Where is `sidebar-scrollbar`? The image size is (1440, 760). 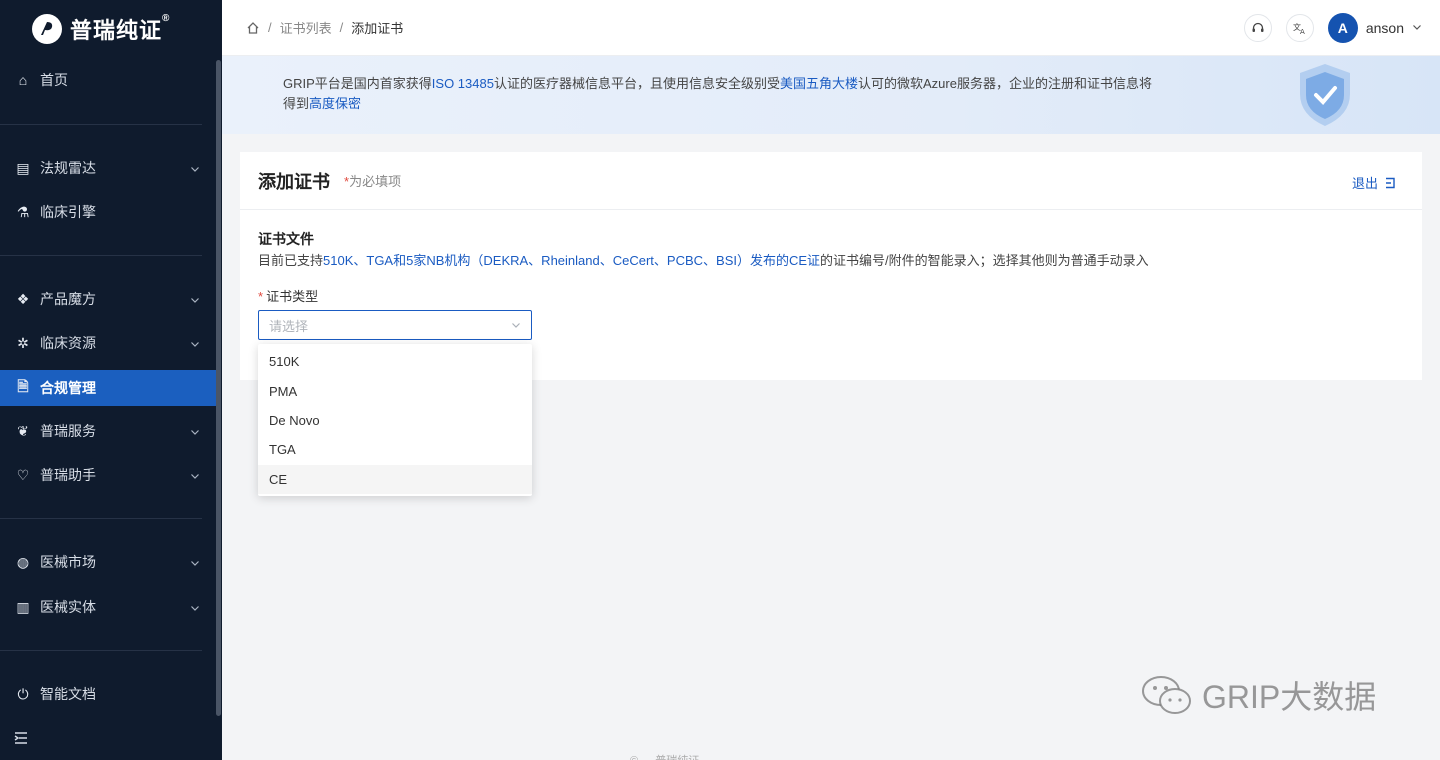 sidebar-scrollbar is located at coordinates (218, 388).